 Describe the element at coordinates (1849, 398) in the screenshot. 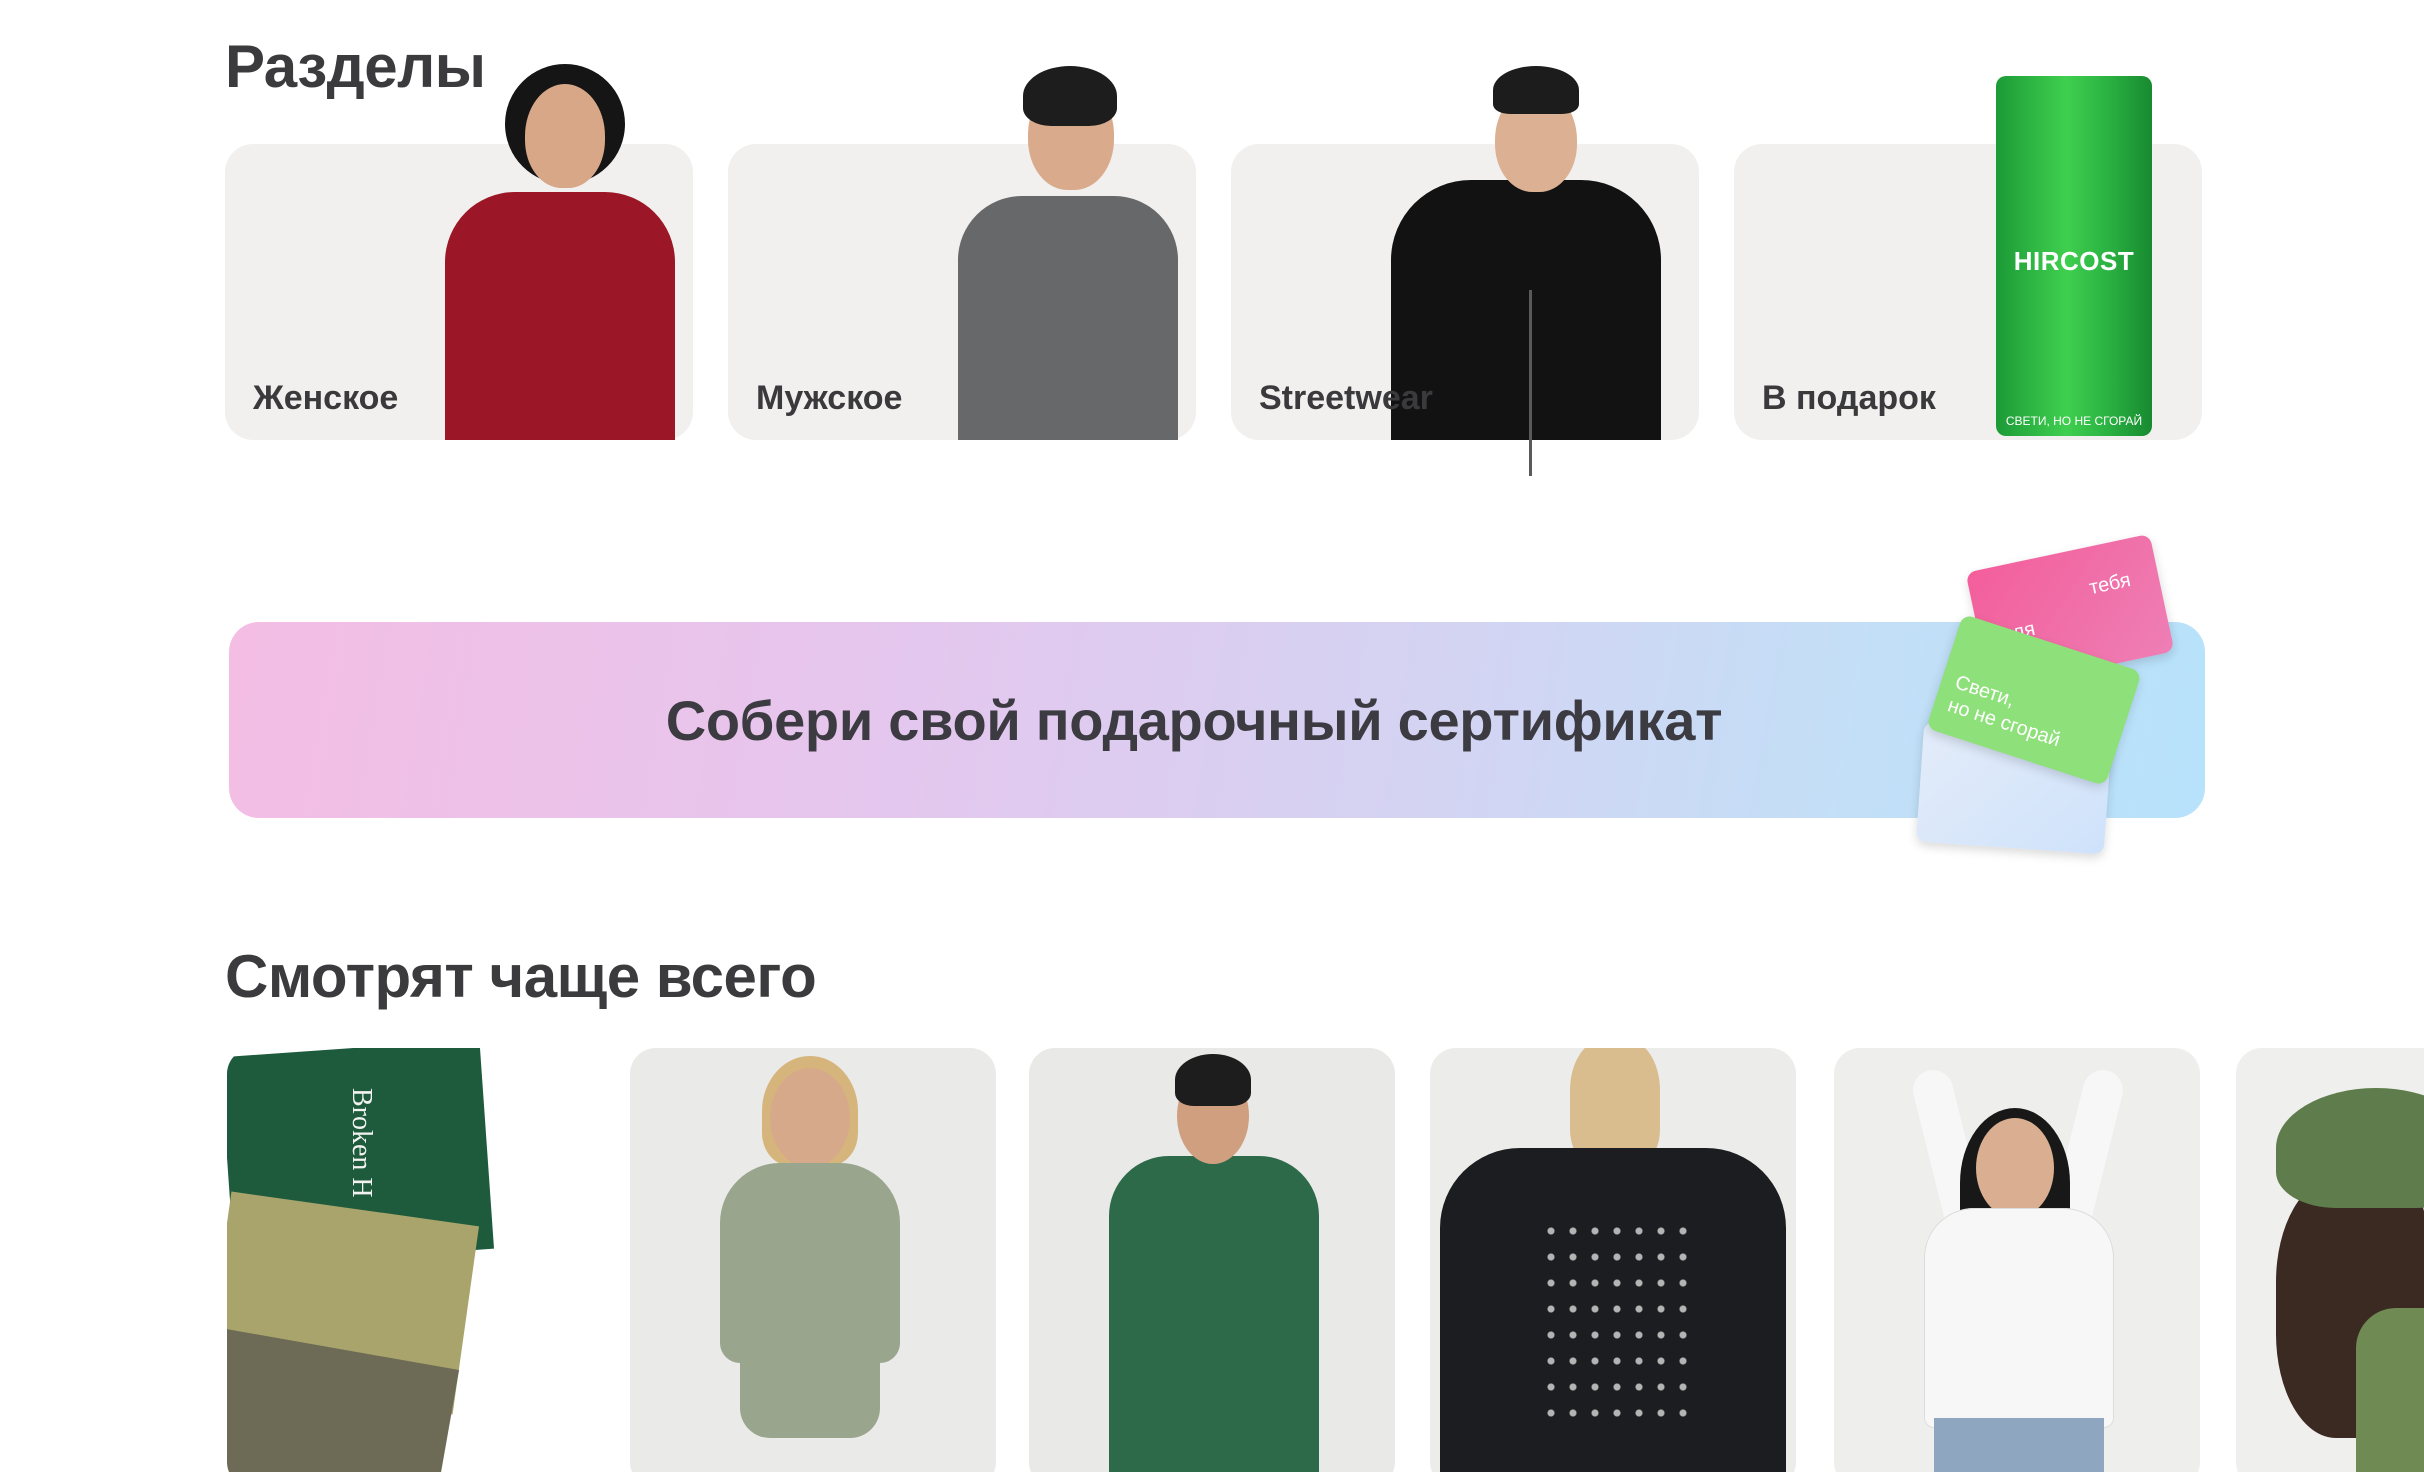

I see `category-label-gift: В подарок` at that location.